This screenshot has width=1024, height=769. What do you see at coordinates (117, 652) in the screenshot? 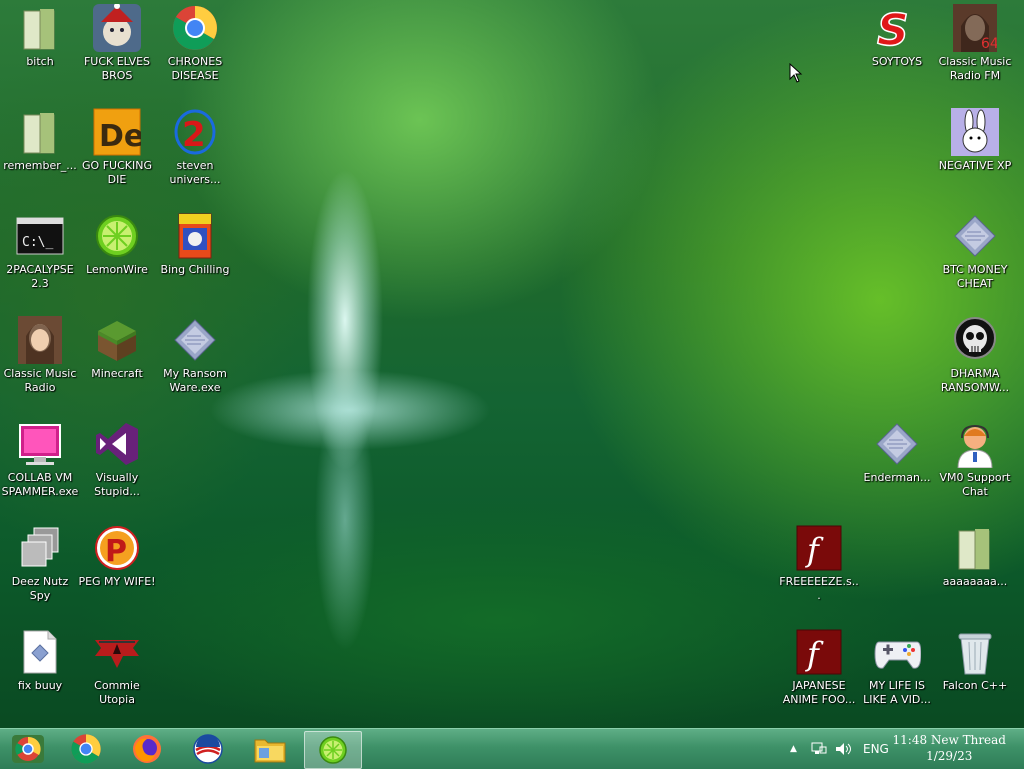
I see `red-emblem-icon` at bounding box center [117, 652].